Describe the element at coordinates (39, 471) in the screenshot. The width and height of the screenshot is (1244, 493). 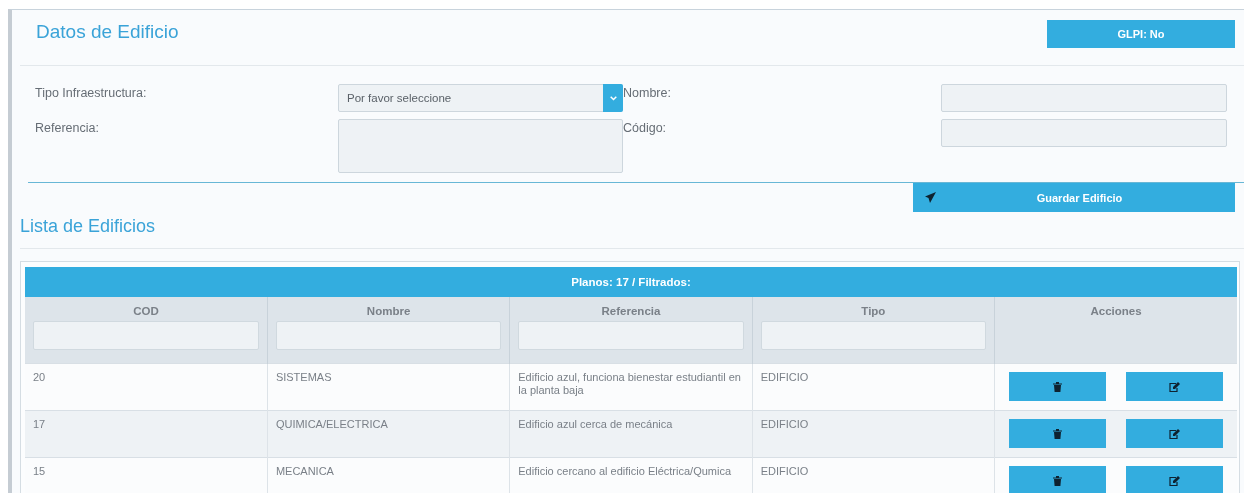
I see `table-cell: 15` at that location.